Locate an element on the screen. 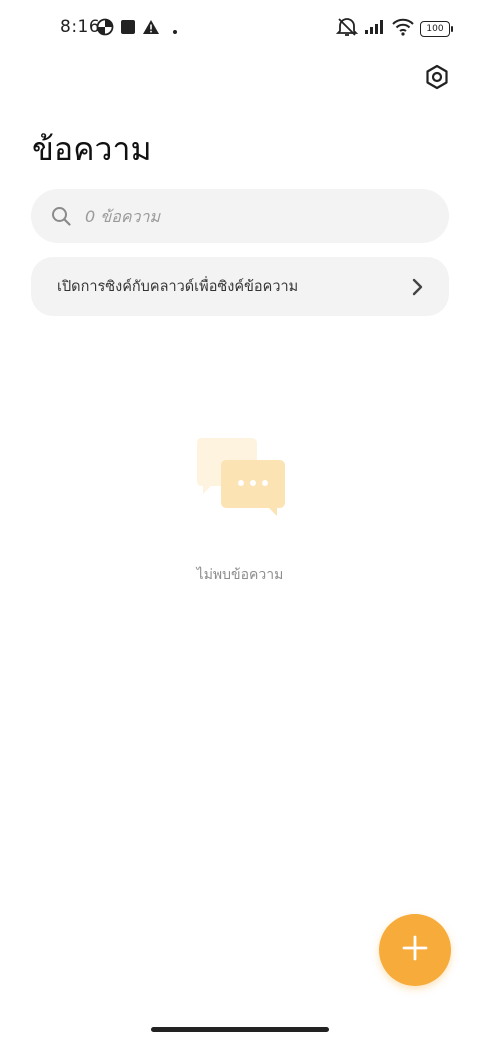  mute-icon is located at coordinates (347, 29).